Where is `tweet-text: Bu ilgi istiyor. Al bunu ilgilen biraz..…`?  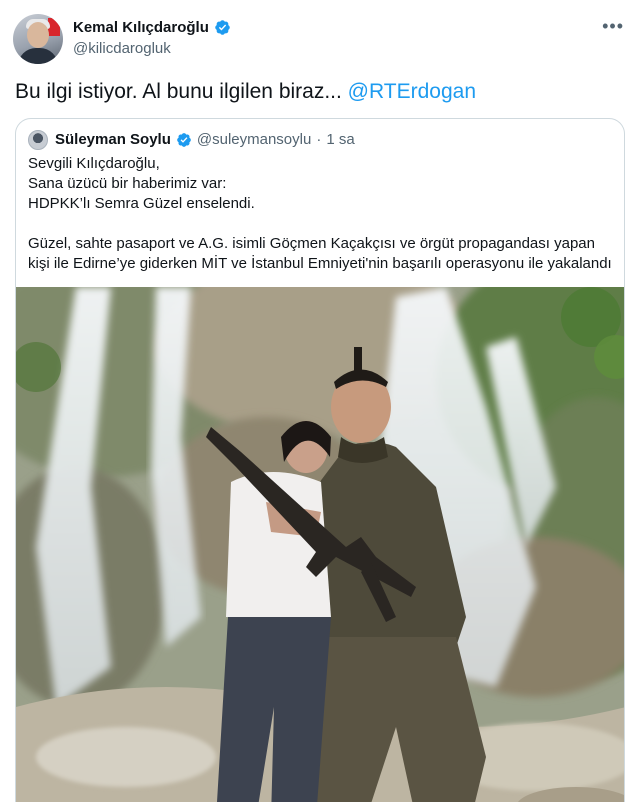
tweet-text: Bu ilgi istiyor. Al bunu ilgilen biraz..… is located at coordinates (245, 92).